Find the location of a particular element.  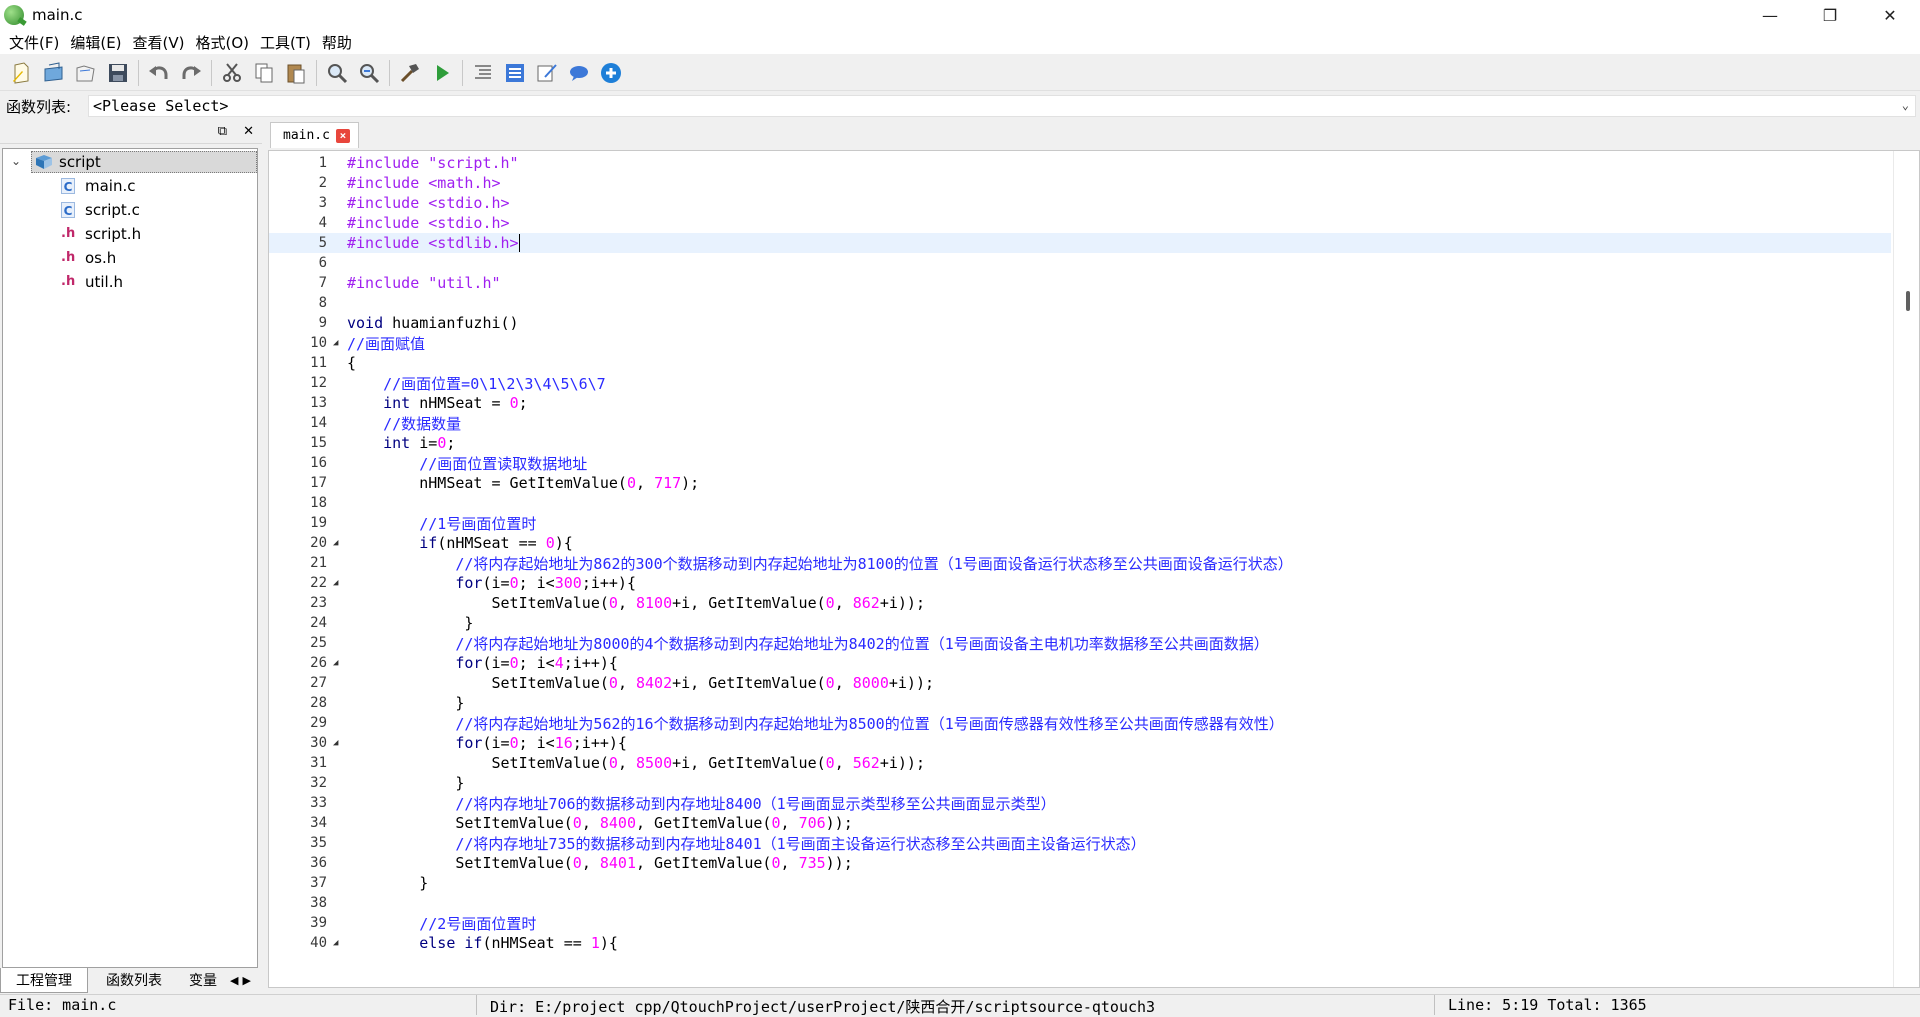

code-line: 20 ◢ if(nHMSeat == 0){ is located at coordinates (1080, 543).